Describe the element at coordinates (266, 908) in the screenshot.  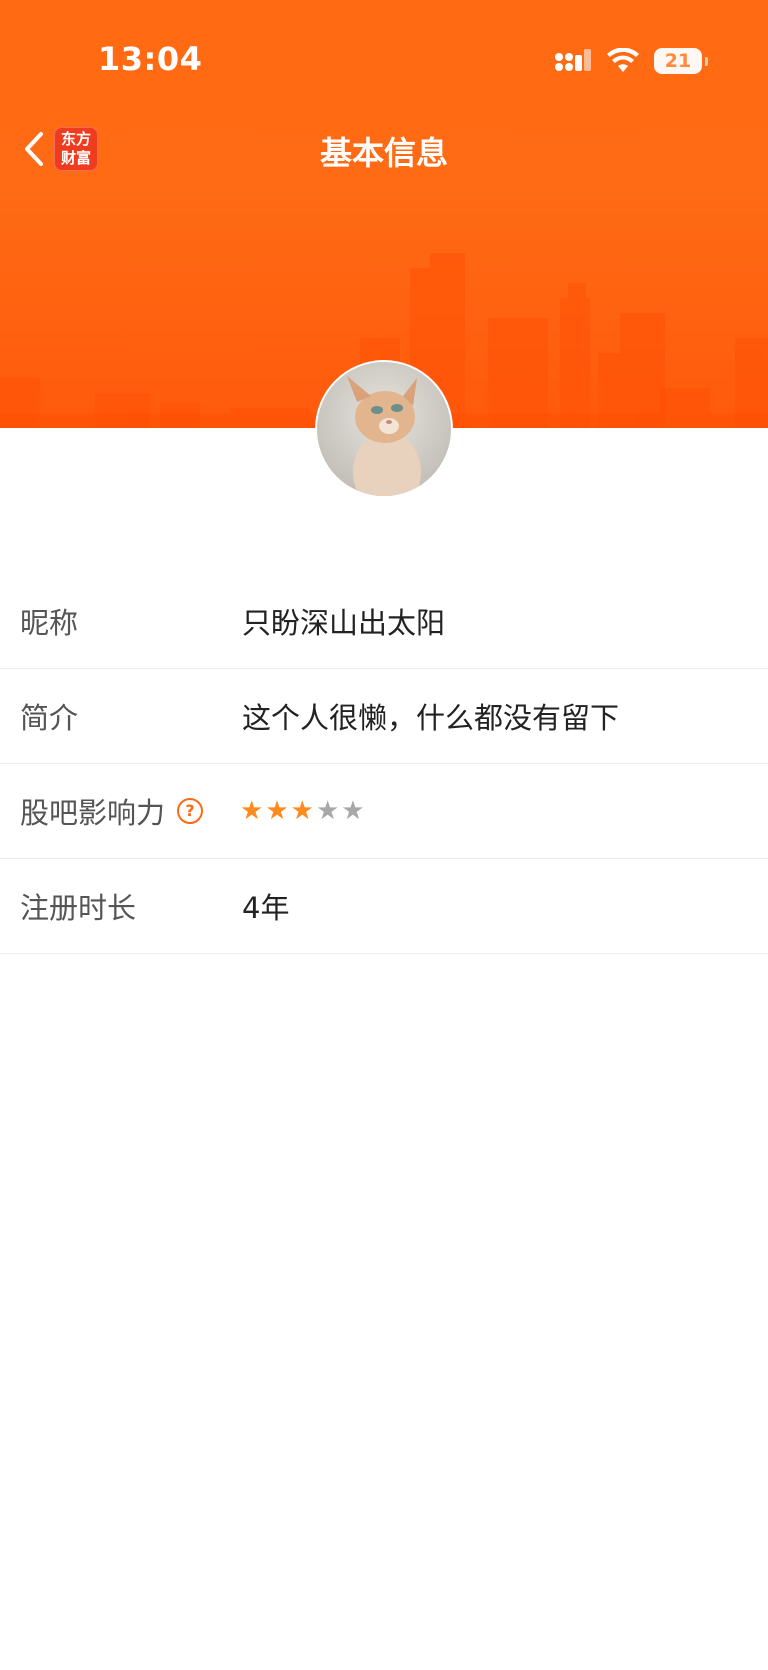
I see `registration-value: 4年` at that location.